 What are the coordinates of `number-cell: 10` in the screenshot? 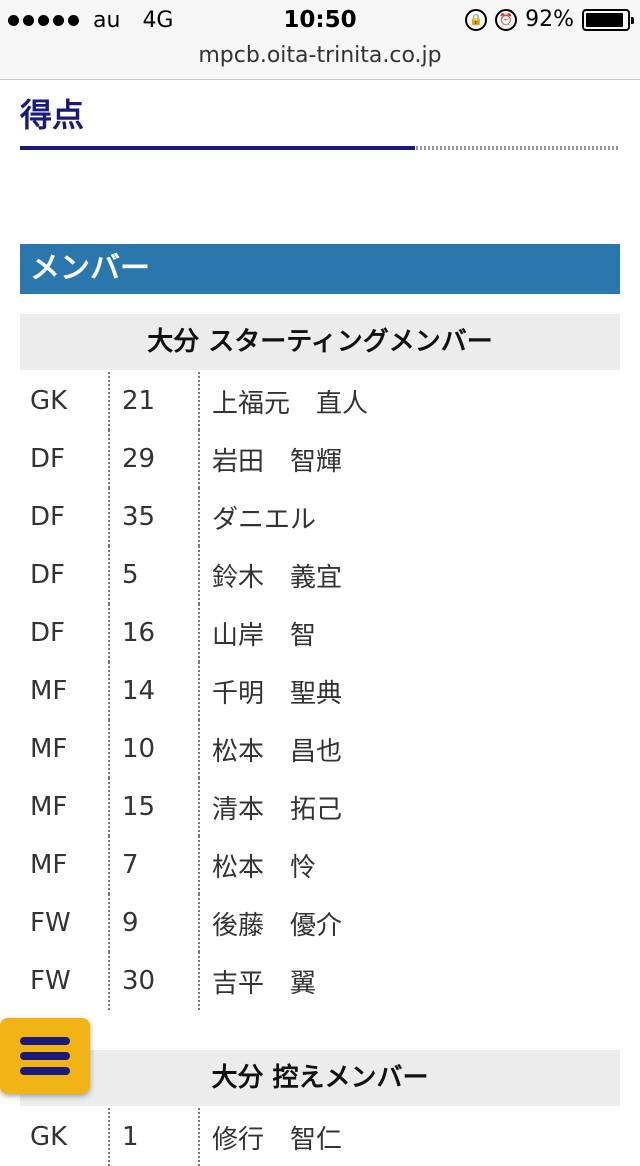 It's located at (155, 749).